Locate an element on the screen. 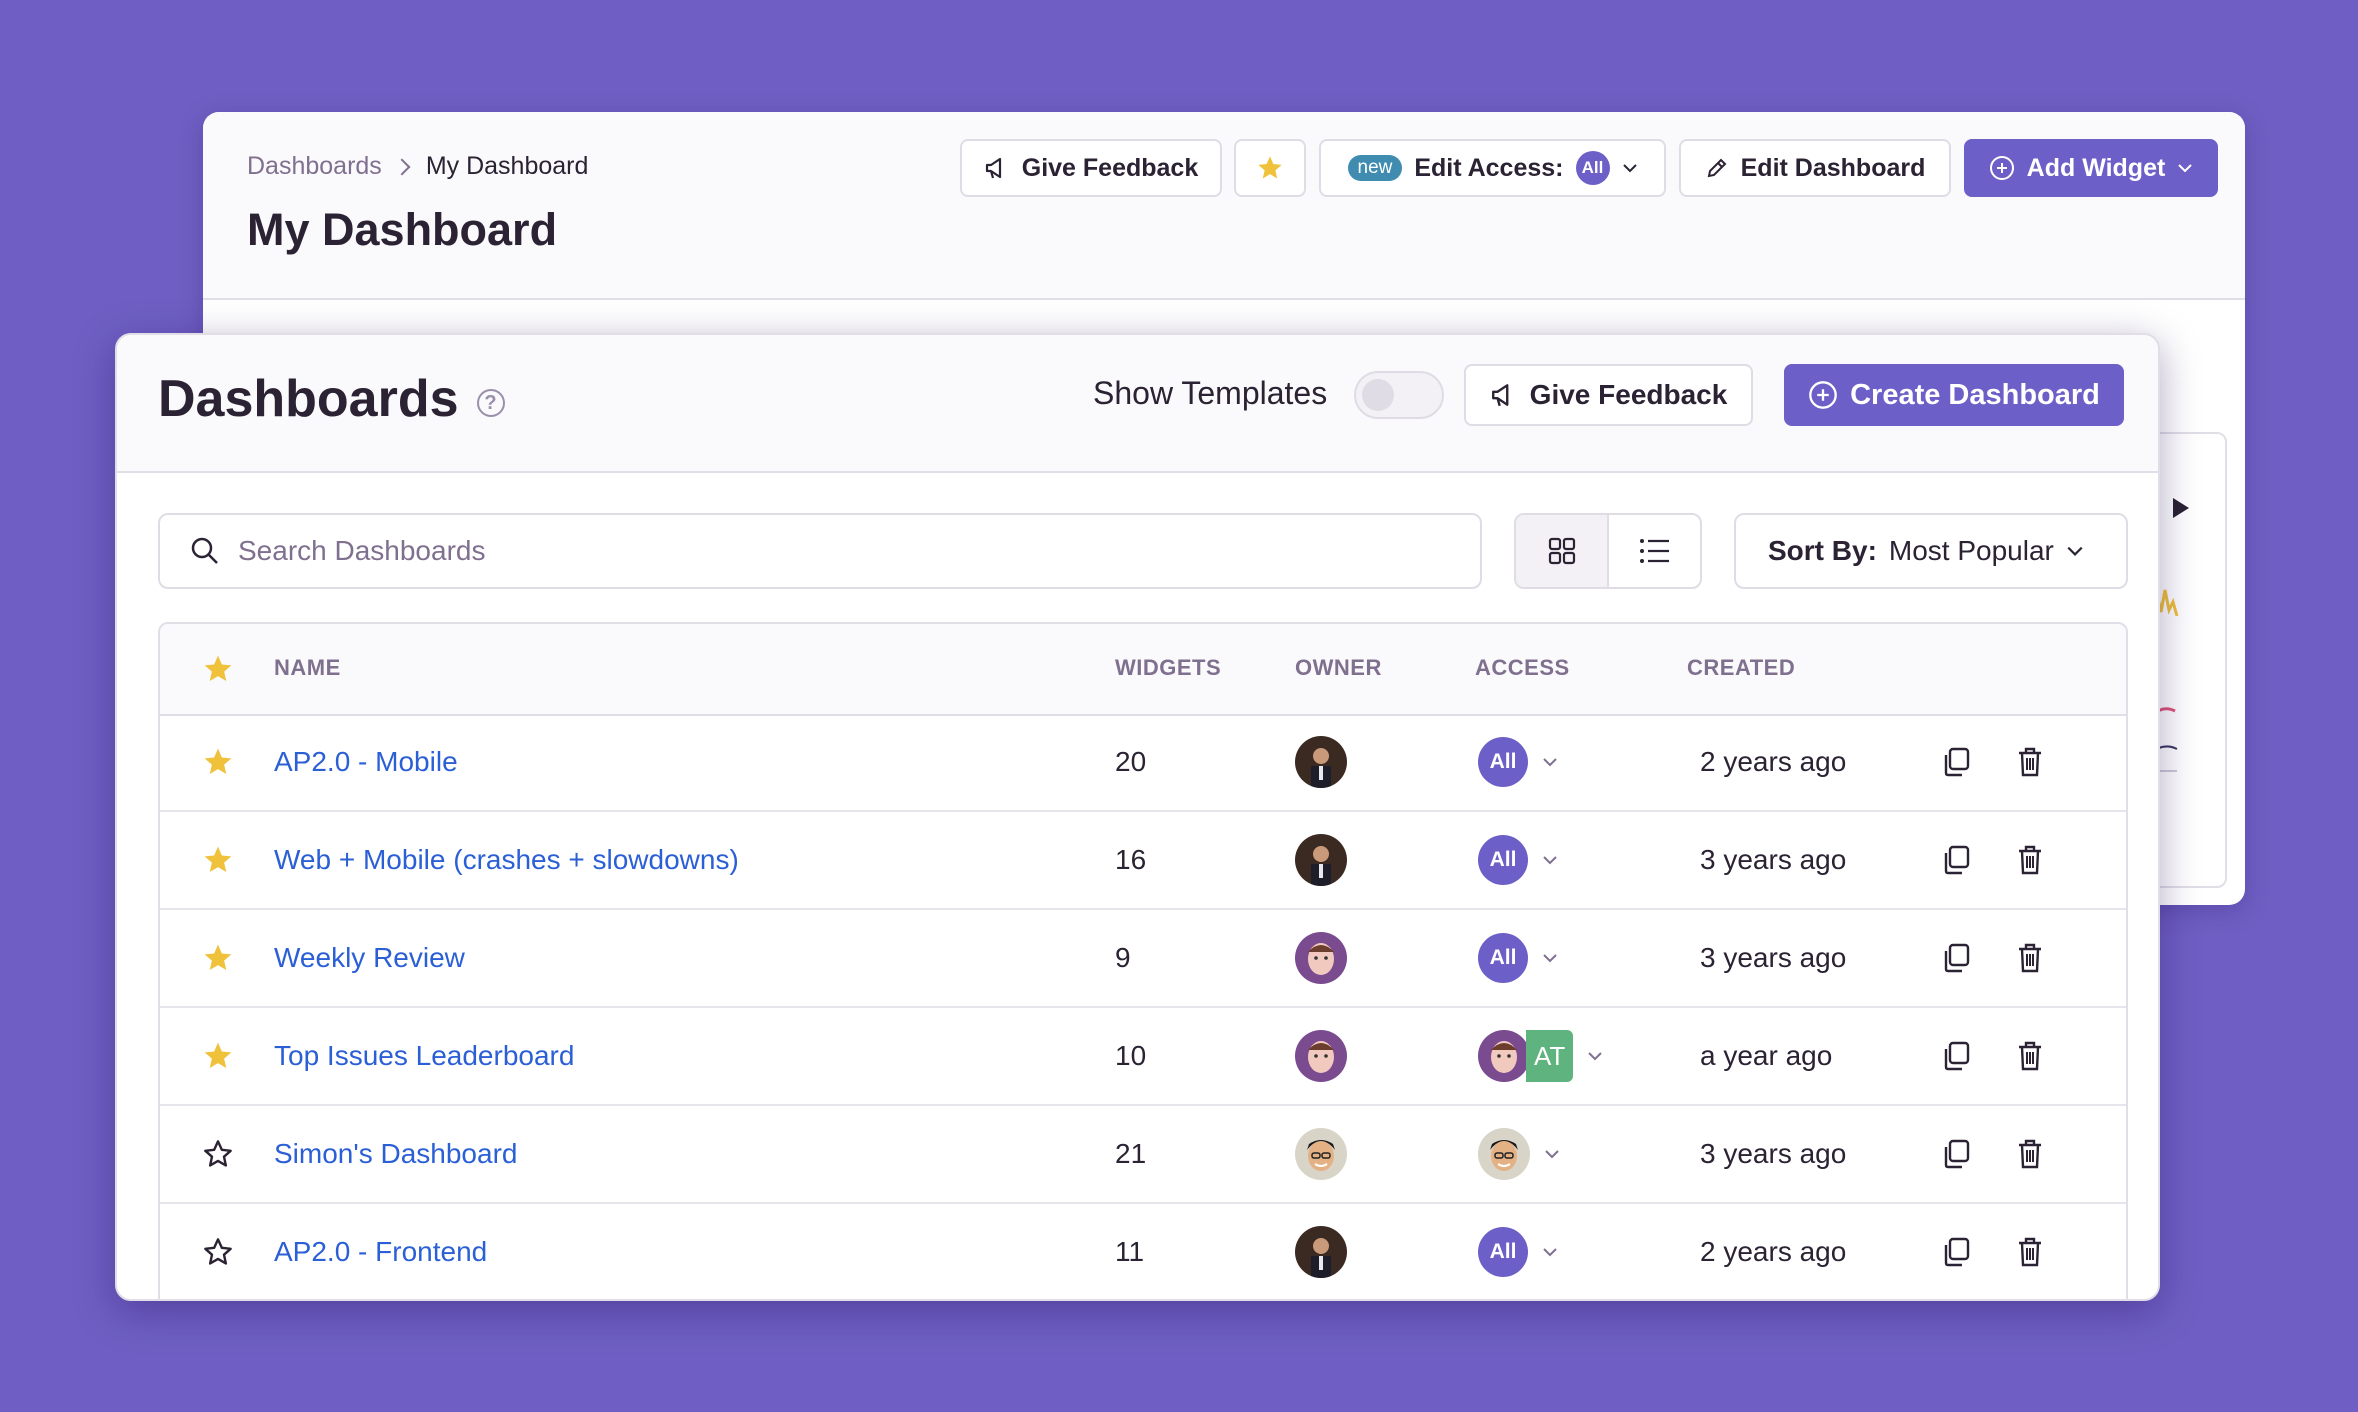 The width and height of the screenshot is (2358, 1412). sort-dropdown: Sort By: Most Popular is located at coordinates (1931, 551).